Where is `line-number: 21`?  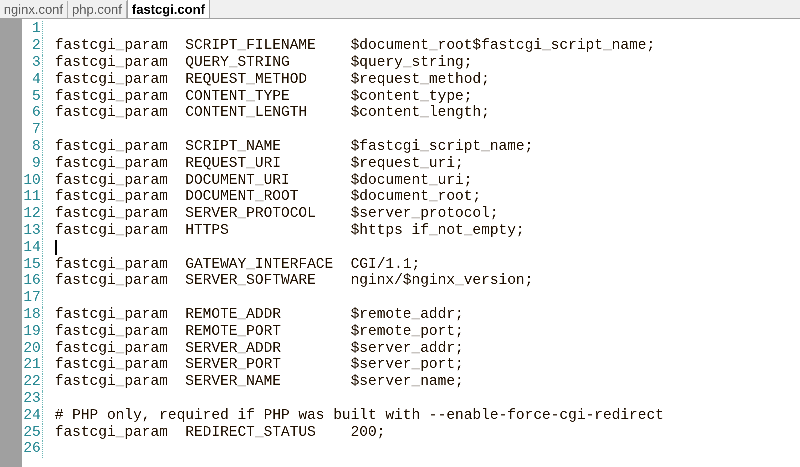
line-number: 21 is located at coordinates (31, 365).